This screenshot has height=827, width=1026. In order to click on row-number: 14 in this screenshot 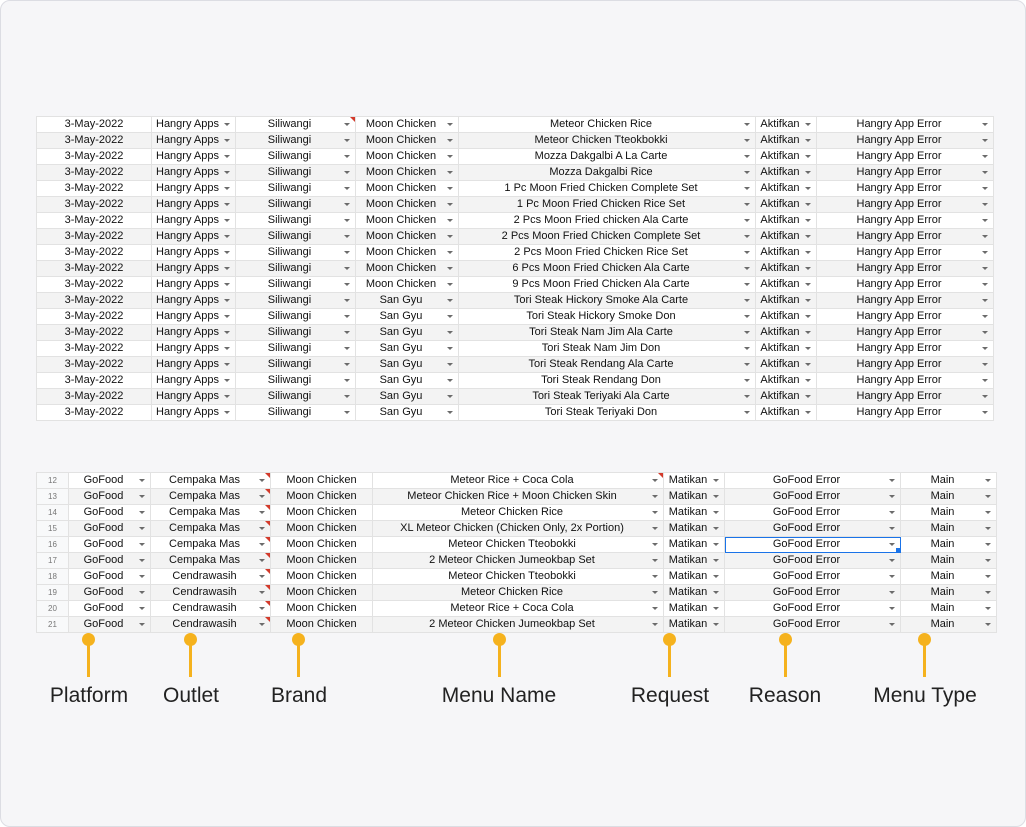, I will do `click(52, 512)`.